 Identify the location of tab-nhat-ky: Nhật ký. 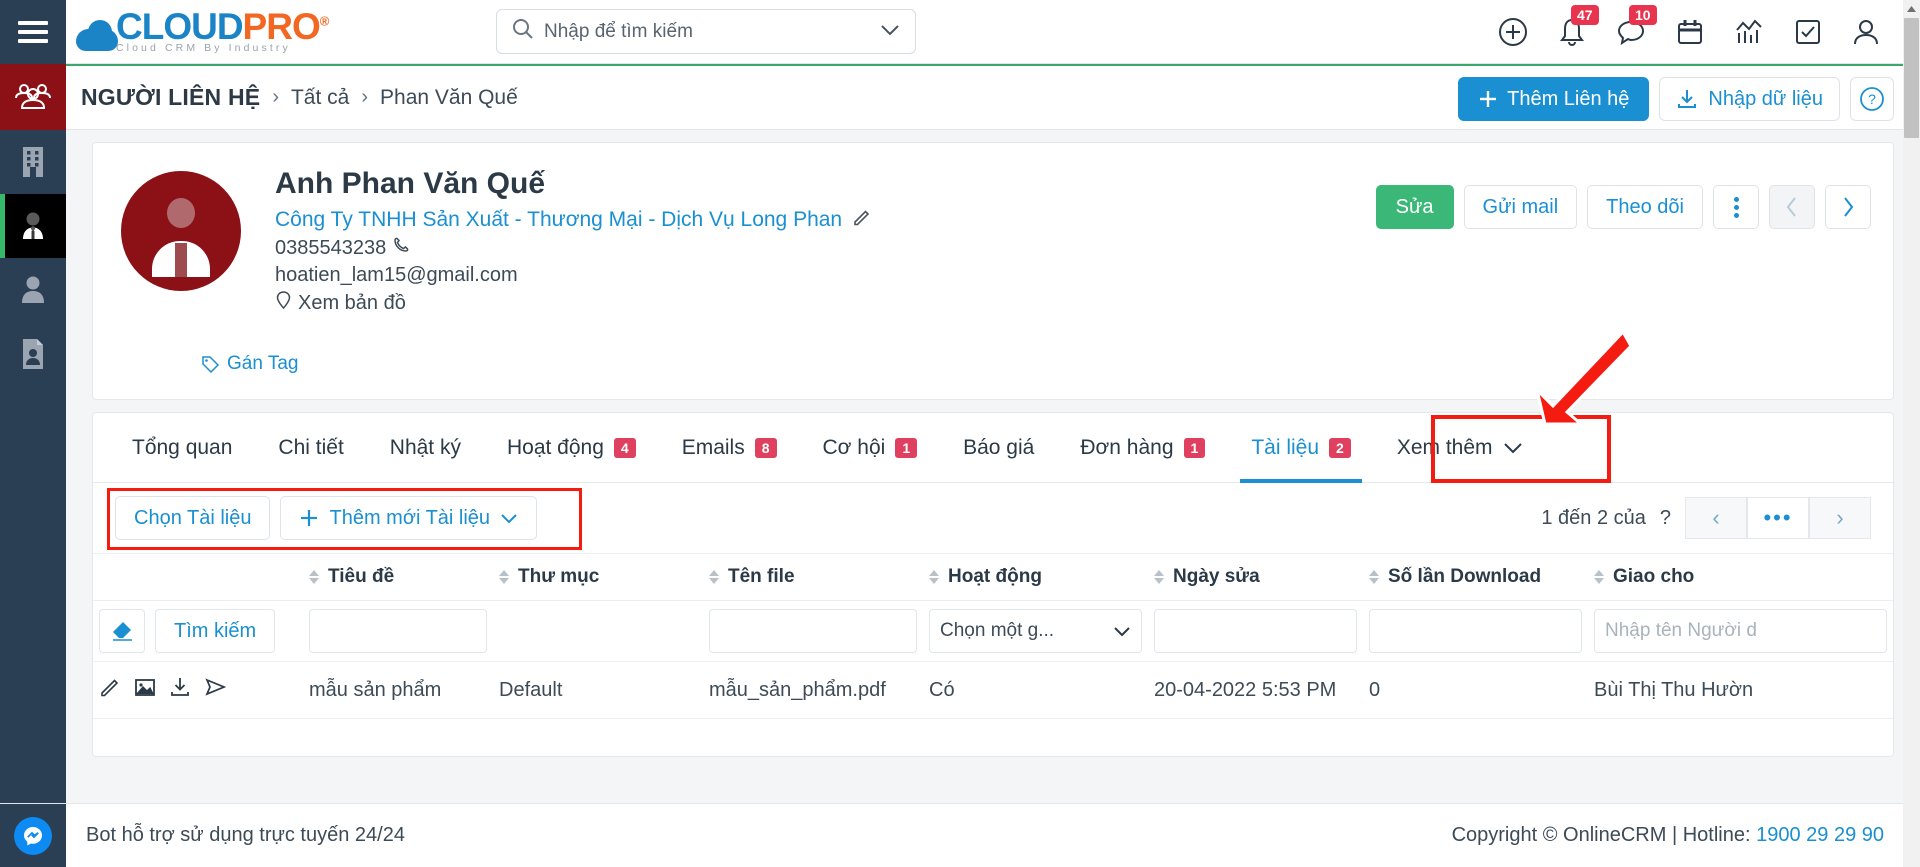
(425, 448).